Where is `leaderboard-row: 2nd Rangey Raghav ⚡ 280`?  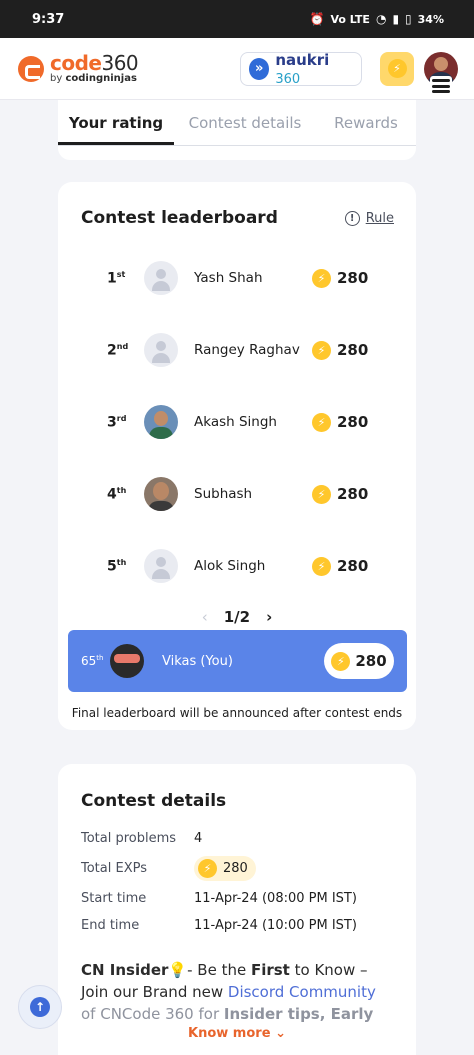
leaderboard-row: 2nd Rangey Raghav ⚡ 280 is located at coordinates (237, 350).